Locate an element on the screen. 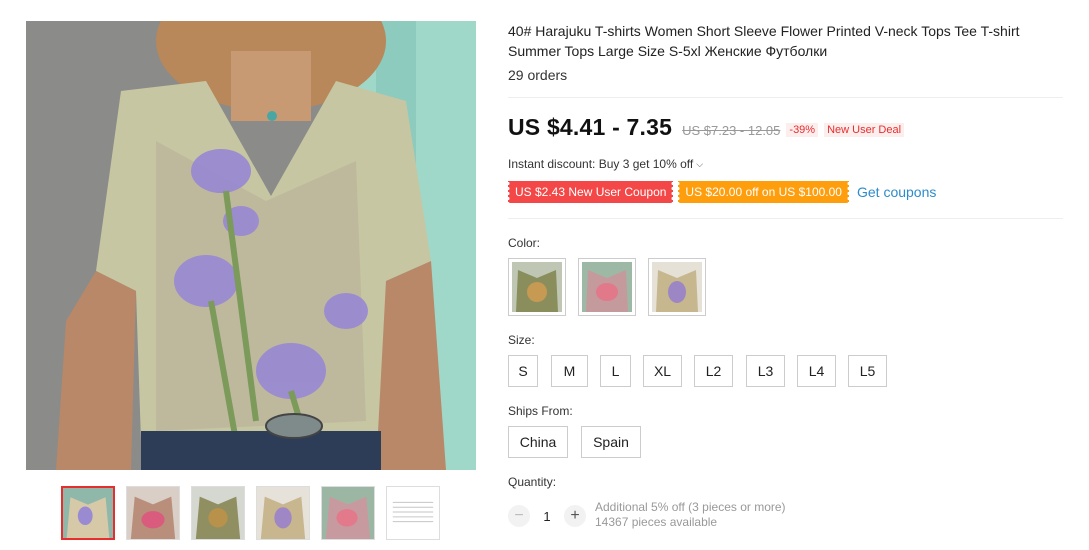  orders-count: 29 orders is located at coordinates (538, 75).